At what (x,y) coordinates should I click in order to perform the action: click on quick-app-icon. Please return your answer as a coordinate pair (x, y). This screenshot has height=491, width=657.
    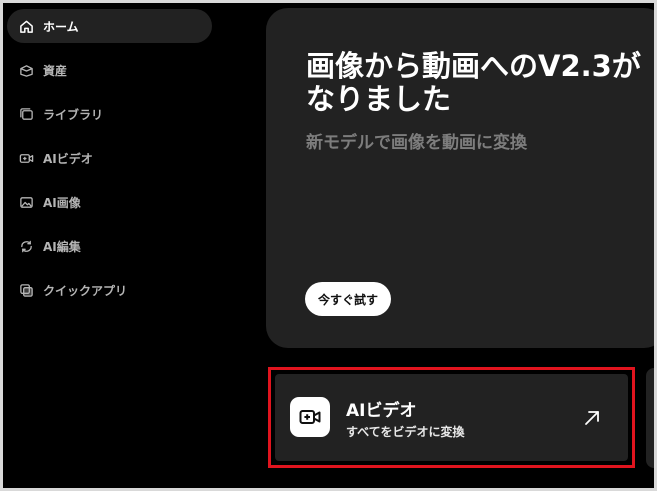
    Looking at the image, I should click on (26, 290).